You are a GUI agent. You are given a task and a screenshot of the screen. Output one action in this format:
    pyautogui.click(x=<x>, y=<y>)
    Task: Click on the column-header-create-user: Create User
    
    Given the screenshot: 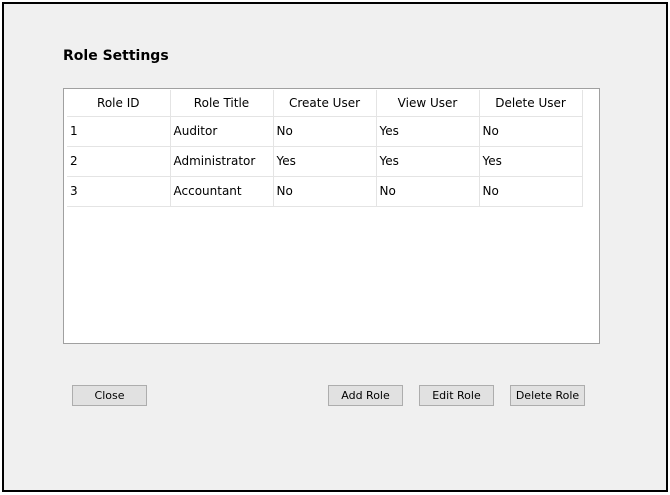 What is the action you would take?
    pyautogui.click(x=325, y=103)
    